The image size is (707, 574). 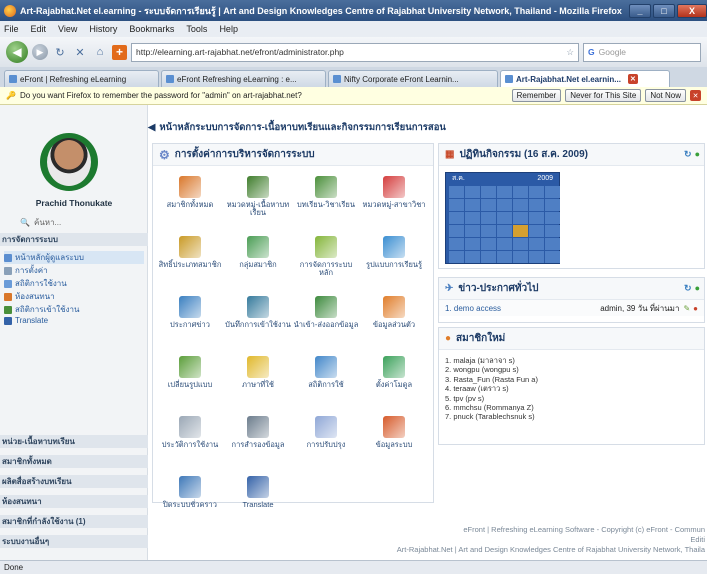 I want to click on list-item: 5. tpv (pv s), so click(x=491, y=398).